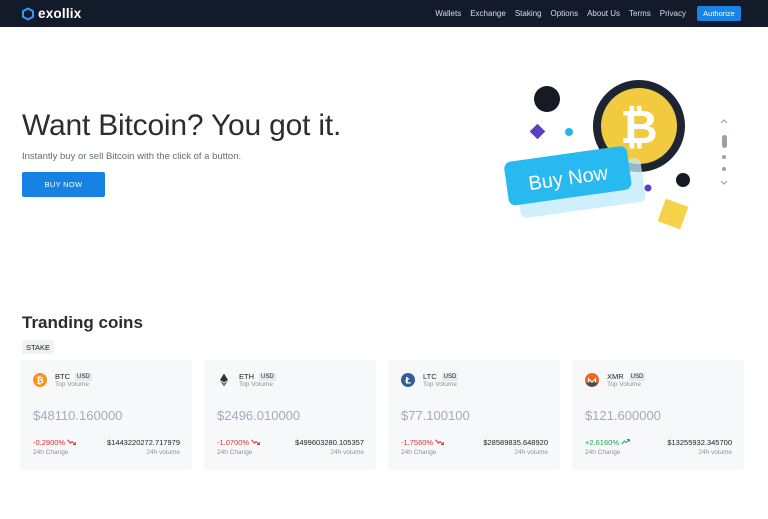 The height and width of the screenshot is (519, 768). What do you see at coordinates (603, 13) in the screenshot?
I see `nav-link-about-us: About Us` at bounding box center [603, 13].